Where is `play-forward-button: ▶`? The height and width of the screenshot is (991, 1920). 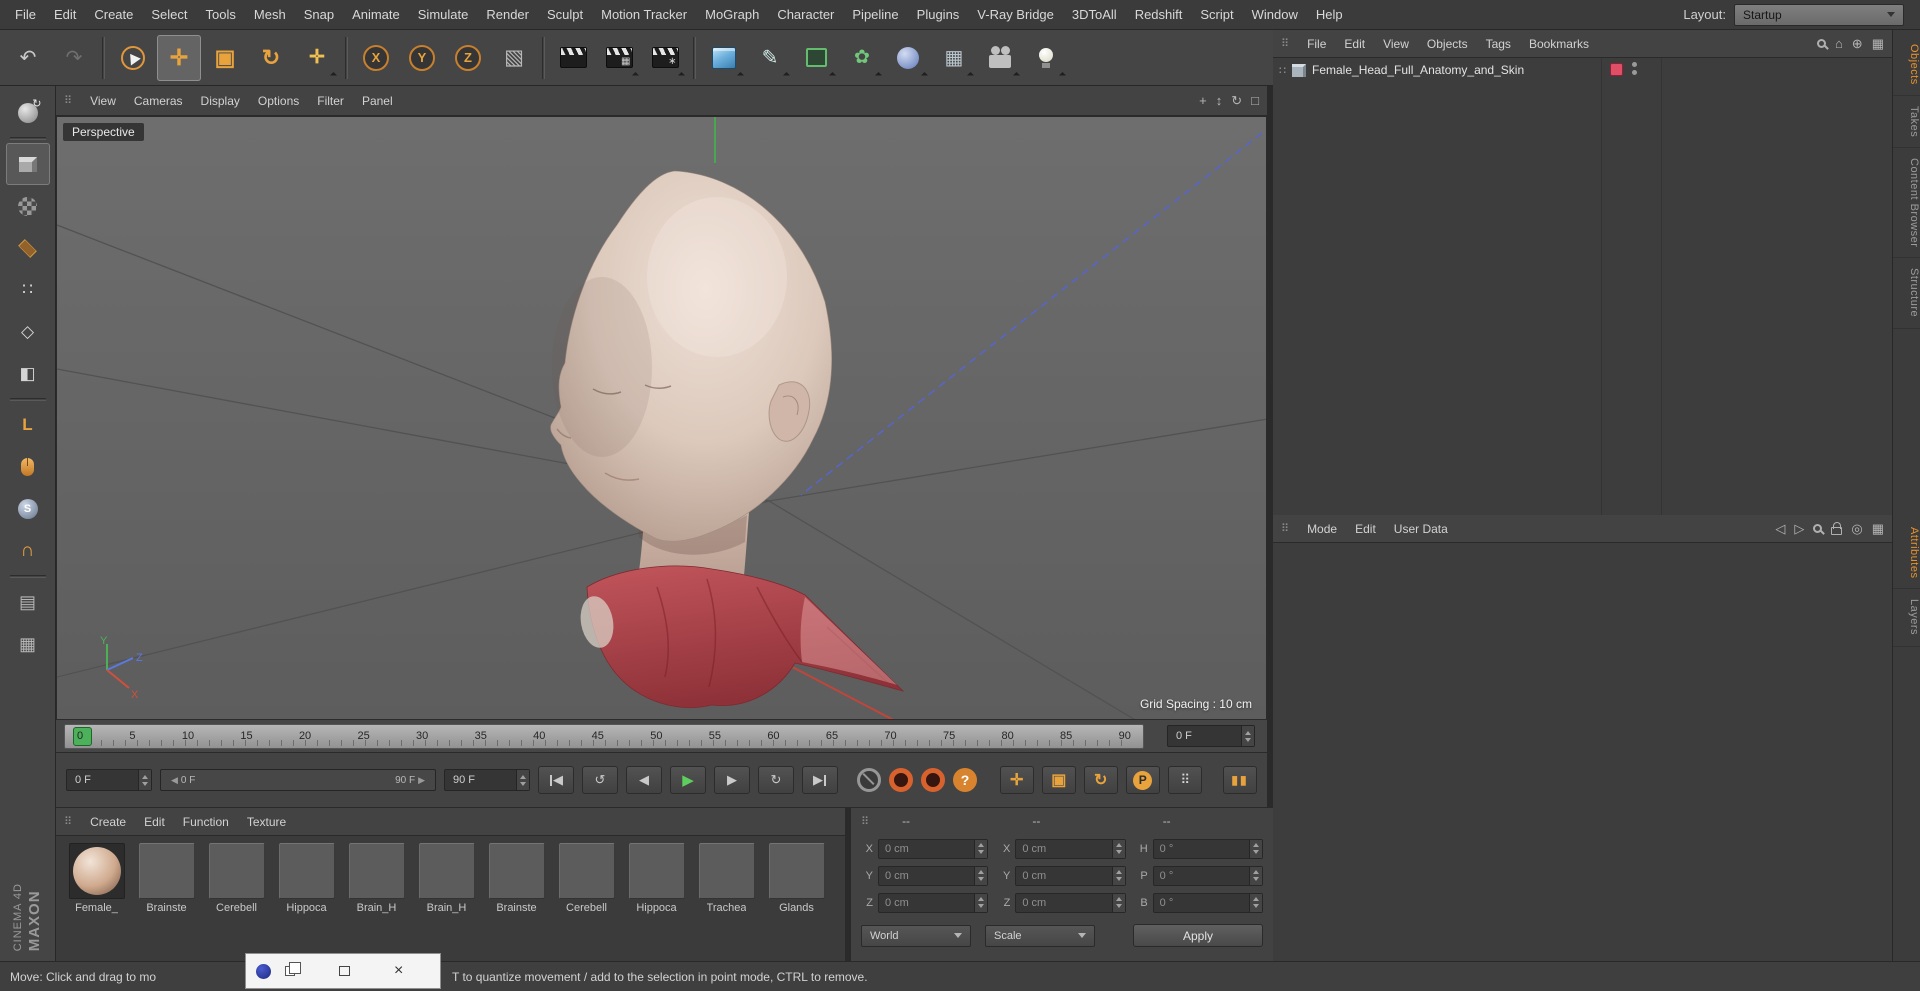
play-forward-button: ▶ is located at coordinates (688, 780).